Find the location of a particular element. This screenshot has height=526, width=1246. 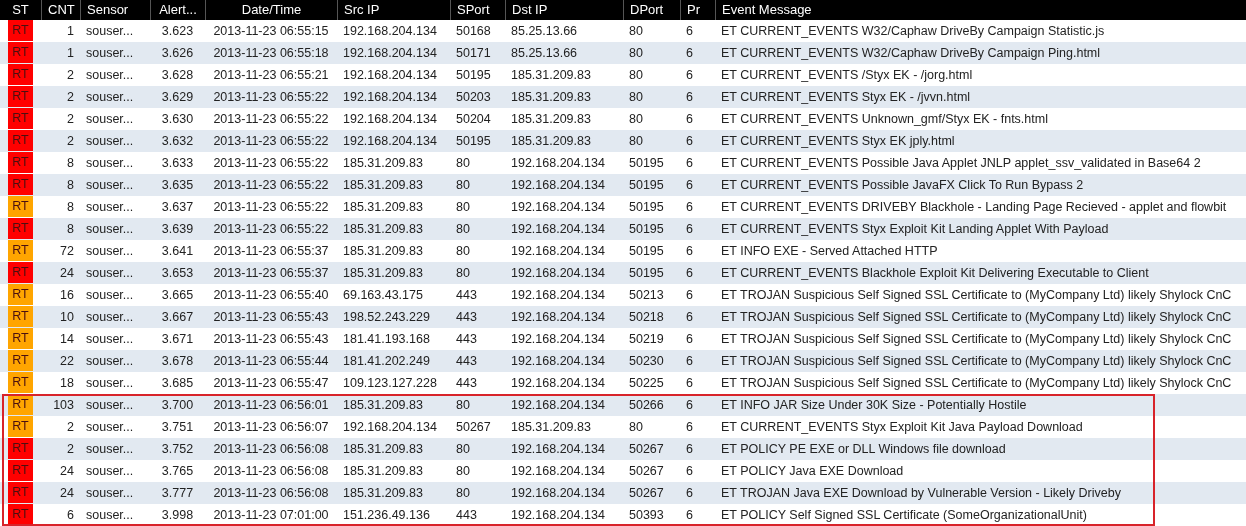

table-cell-text: 16 is located at coordinates (67, 295).